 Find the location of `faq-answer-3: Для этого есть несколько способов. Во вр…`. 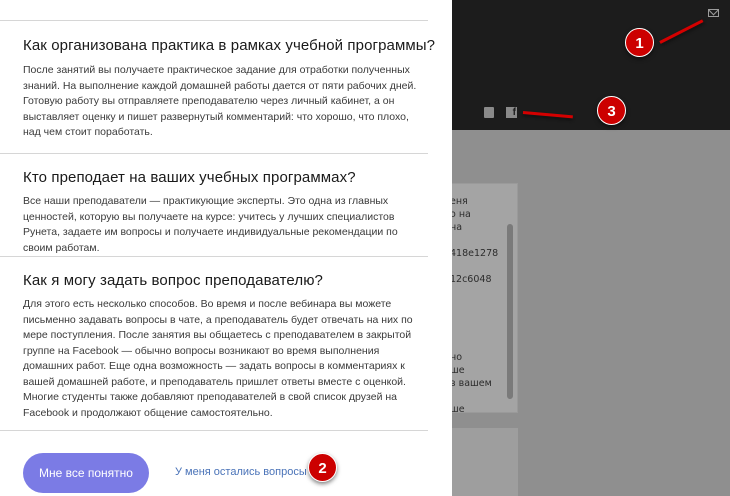

faq-answer-3: Для этого есть несколько способов. Во вр… is located at coordinates (218, 358).